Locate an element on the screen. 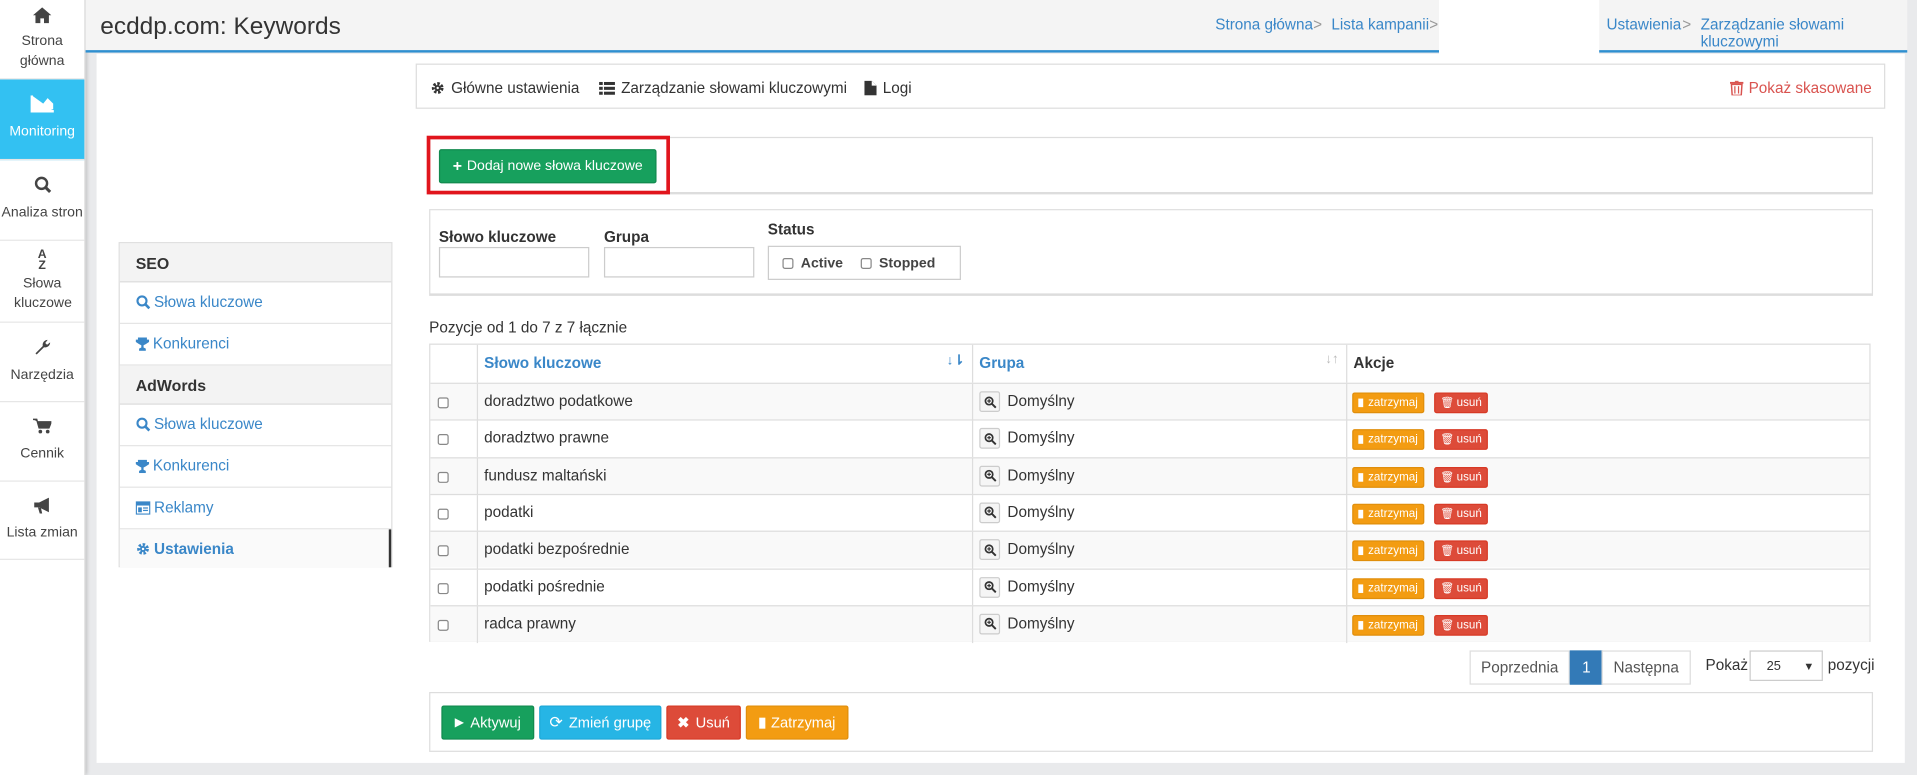  bulk-stop-button: Zatrzymaj is located at coordinates (797, 722).